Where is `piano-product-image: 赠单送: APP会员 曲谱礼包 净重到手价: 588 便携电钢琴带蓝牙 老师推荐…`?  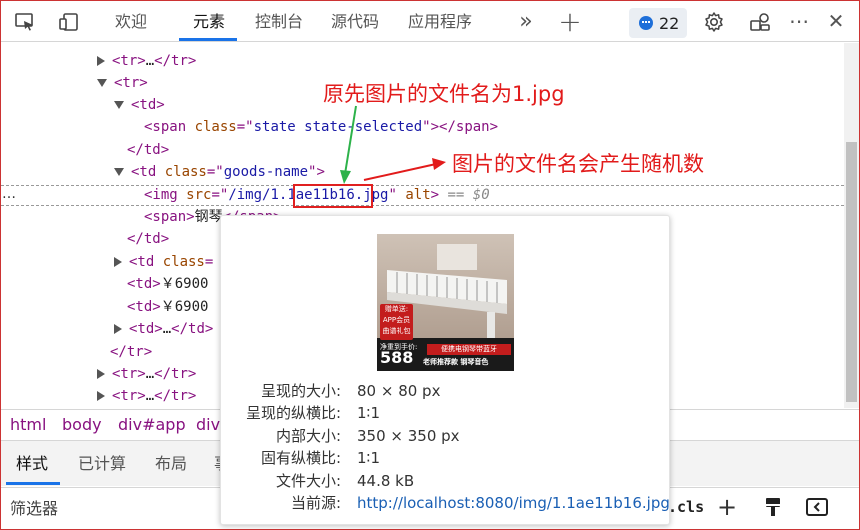 piano-product-image: 赠单送: APP会员 曲谱礼包 净重到手价: 588 便携电钢琴带蓝牙 老师推荐… is located at coordinates (445, 302).